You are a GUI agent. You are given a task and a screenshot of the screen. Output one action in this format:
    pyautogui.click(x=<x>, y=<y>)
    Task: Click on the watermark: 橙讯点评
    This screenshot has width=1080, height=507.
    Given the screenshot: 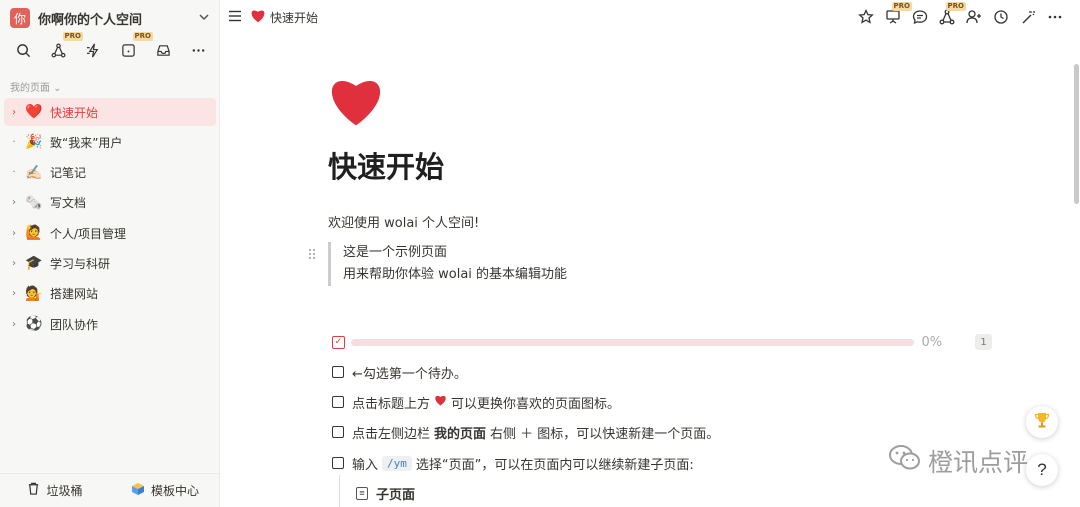 What is the action you would take?
    pyautogui.click(x=958, y=461)
    